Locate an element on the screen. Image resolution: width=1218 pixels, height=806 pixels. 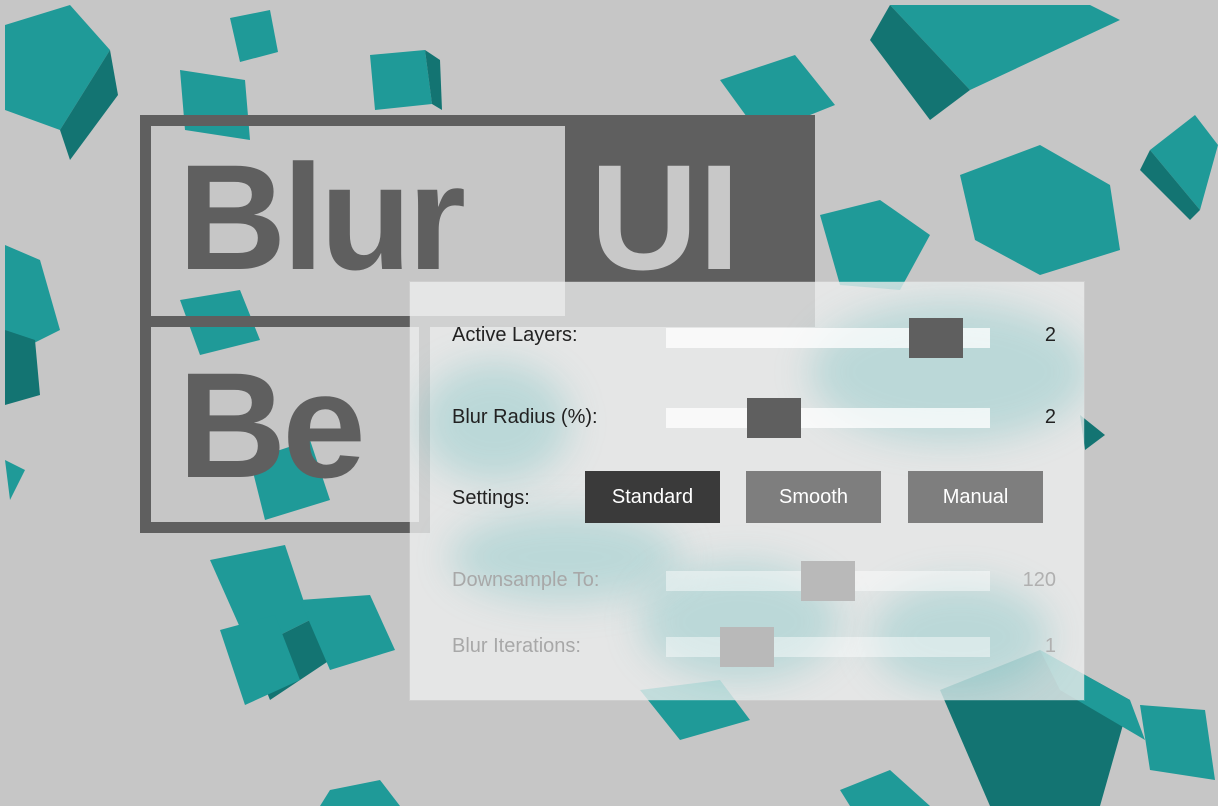
blur-iterations-slider-thumb is located at coordinates (747, 647).